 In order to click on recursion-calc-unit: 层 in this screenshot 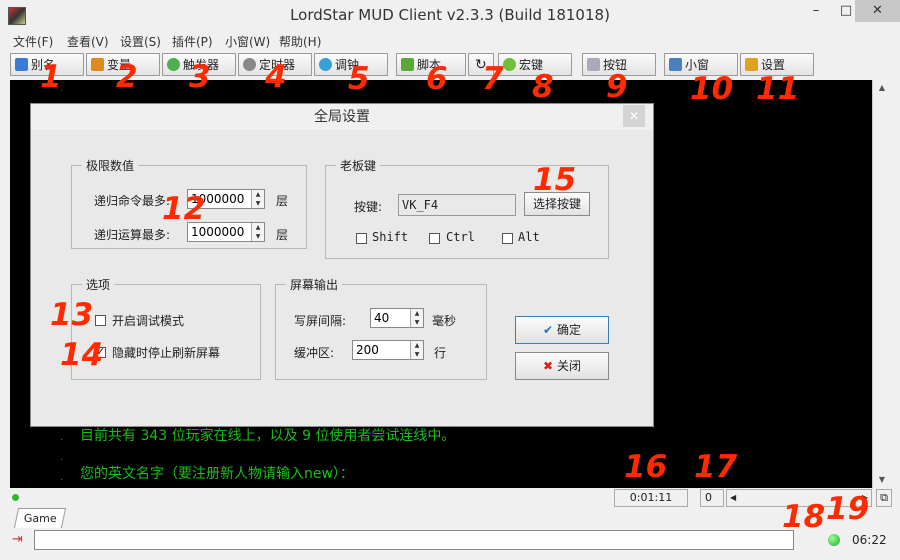, I will do `click(282, 235)`.